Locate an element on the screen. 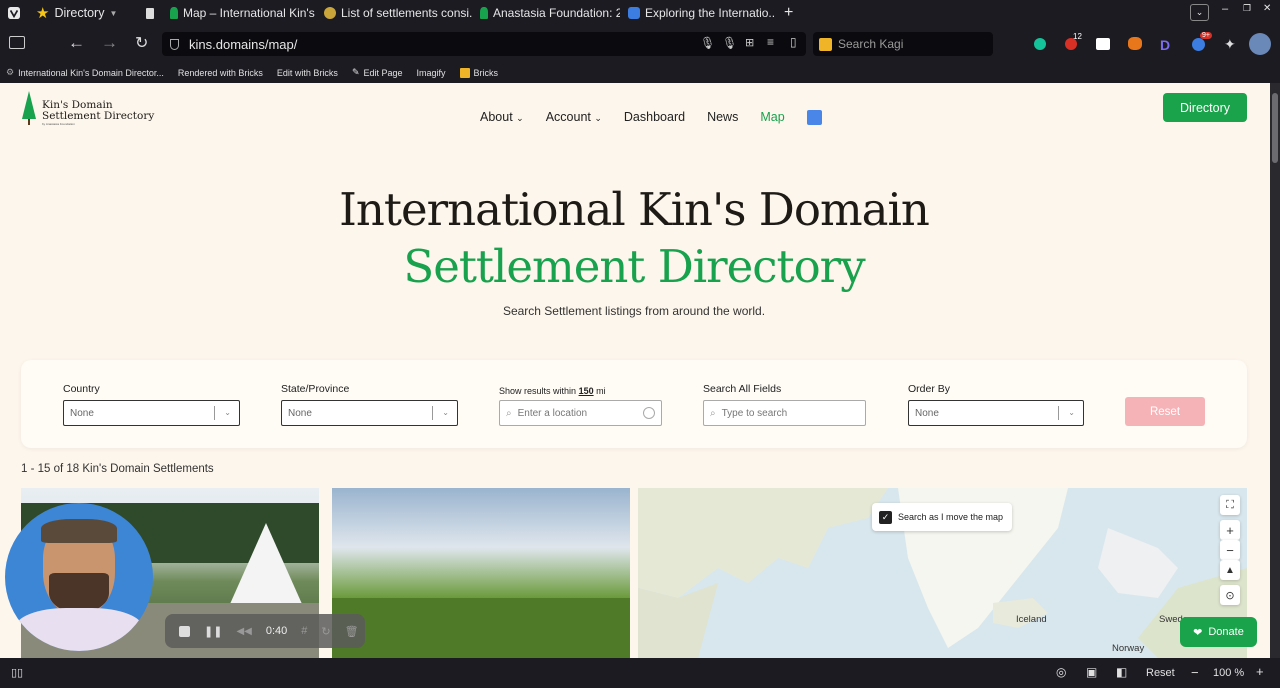  tree-icon is located at coordinates (174, 13).